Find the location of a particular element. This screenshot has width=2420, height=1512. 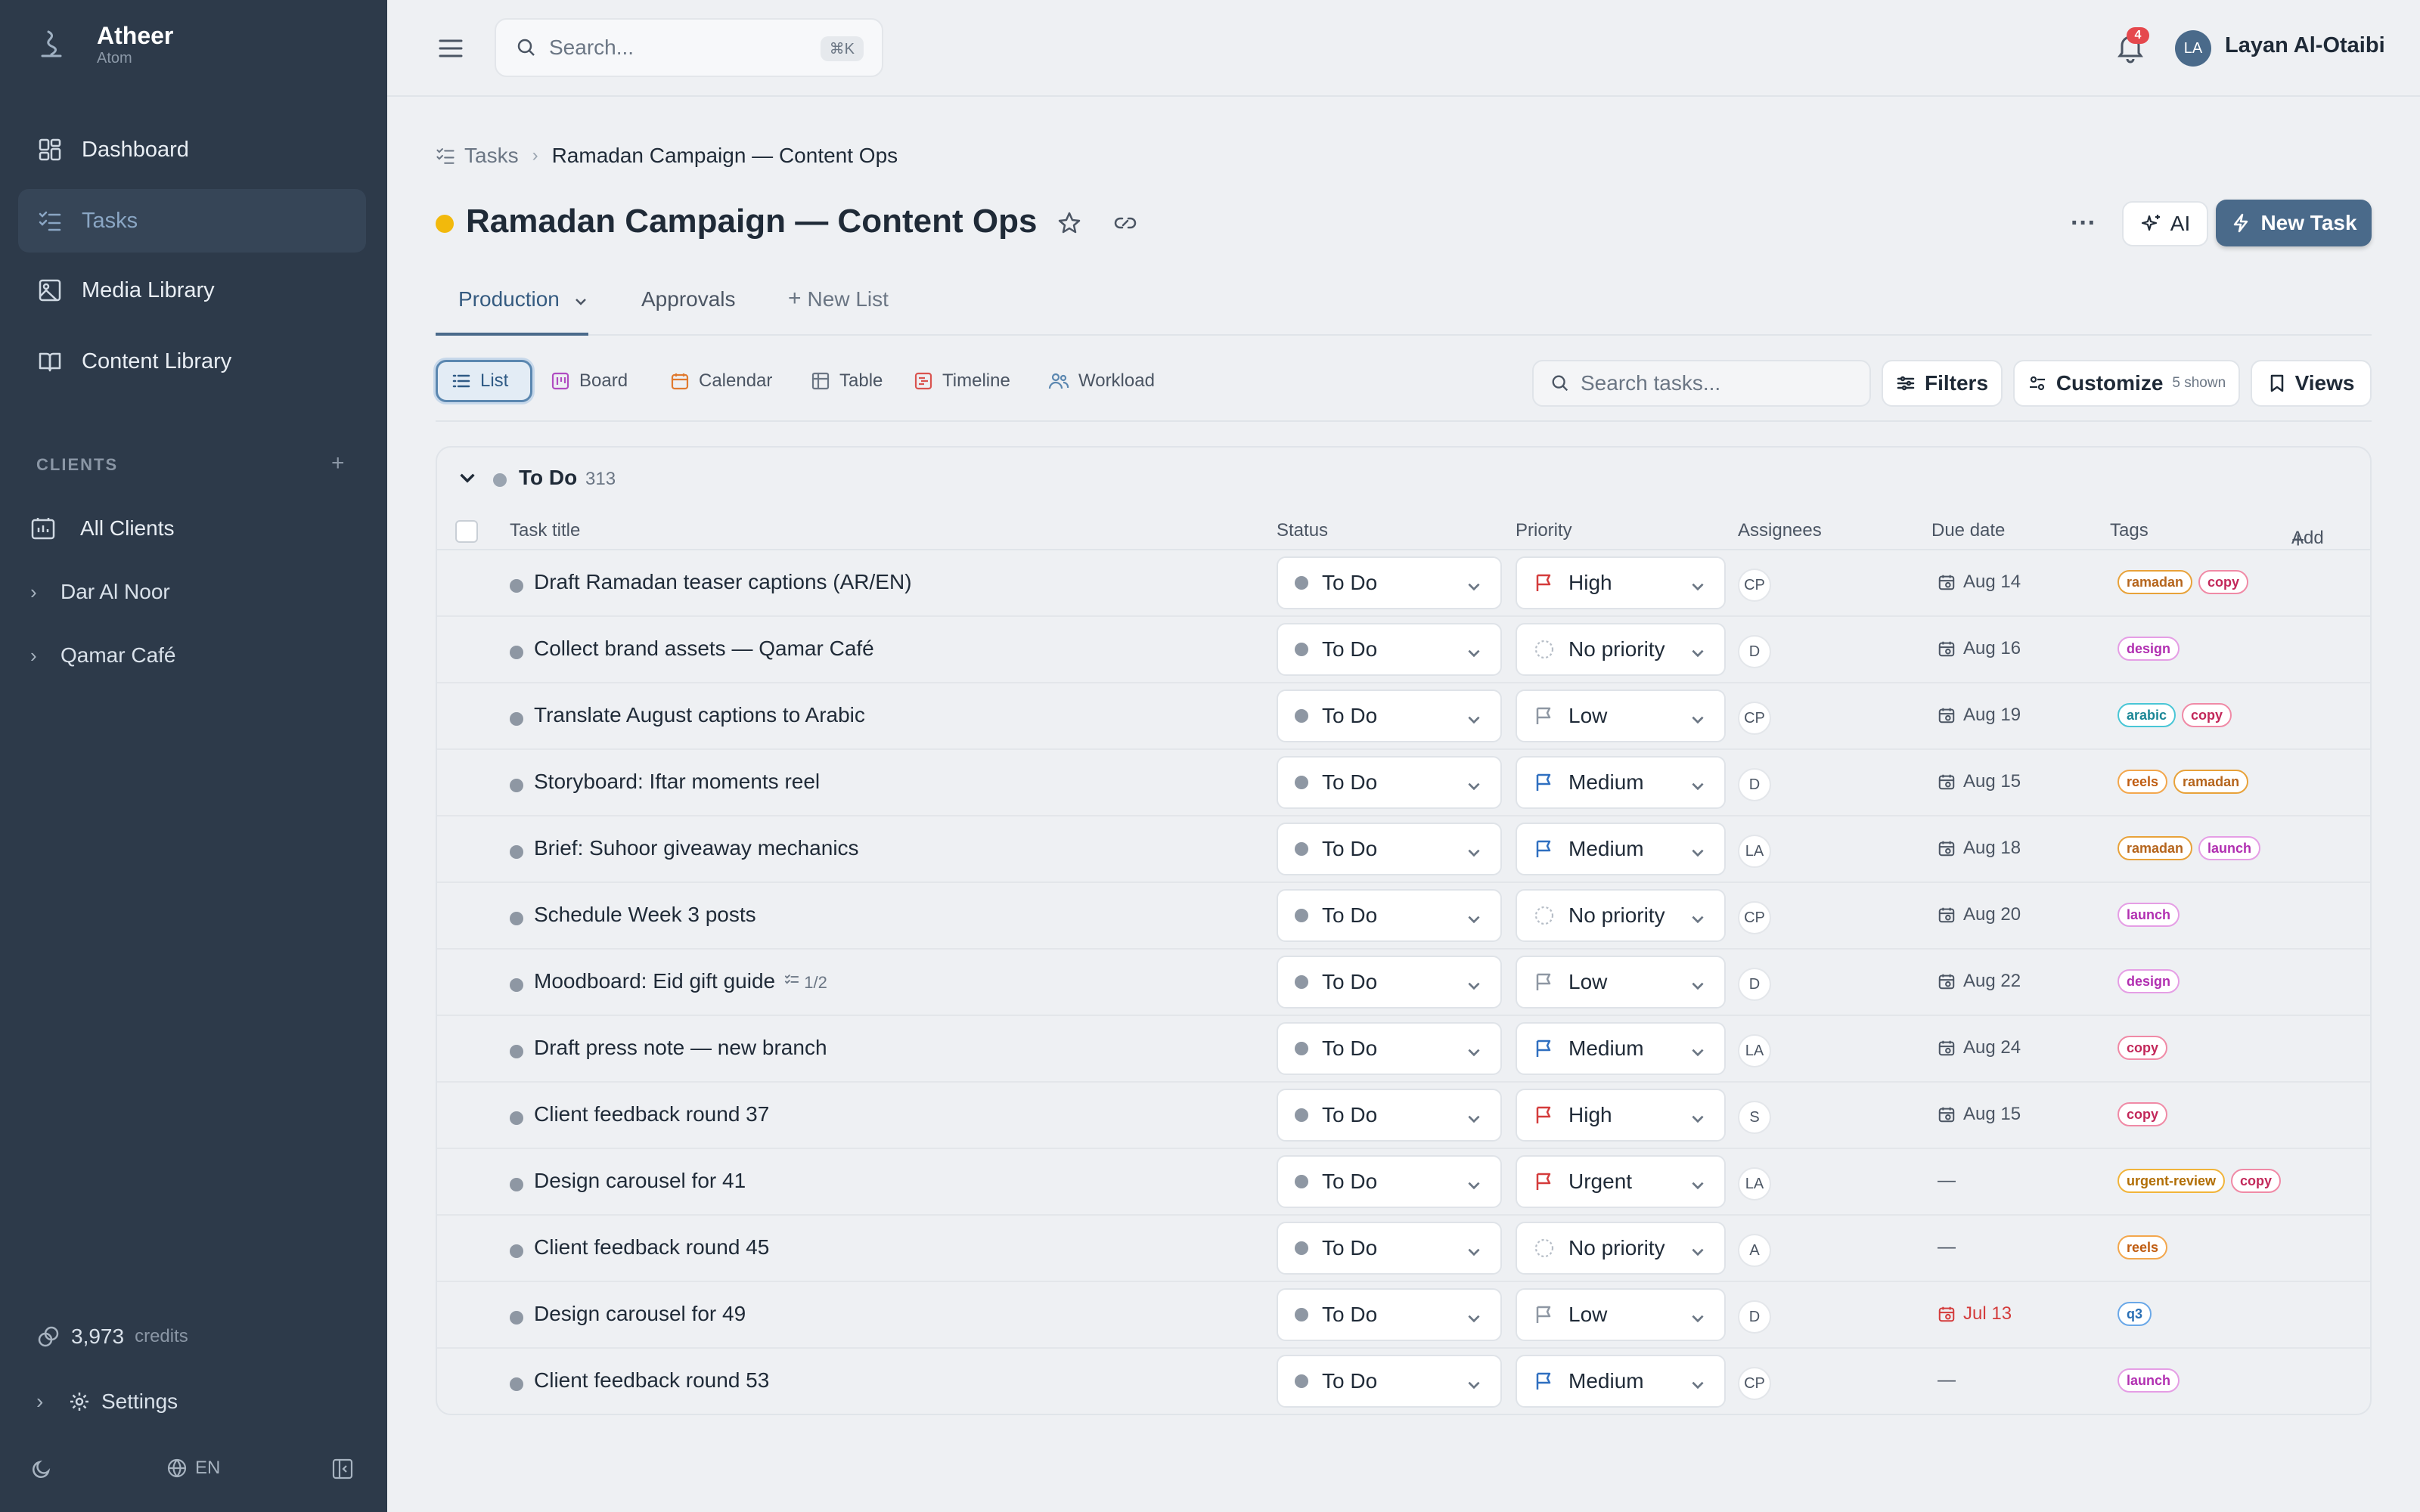

tab-approvals: Approvals is located at coordinates (688, 308).